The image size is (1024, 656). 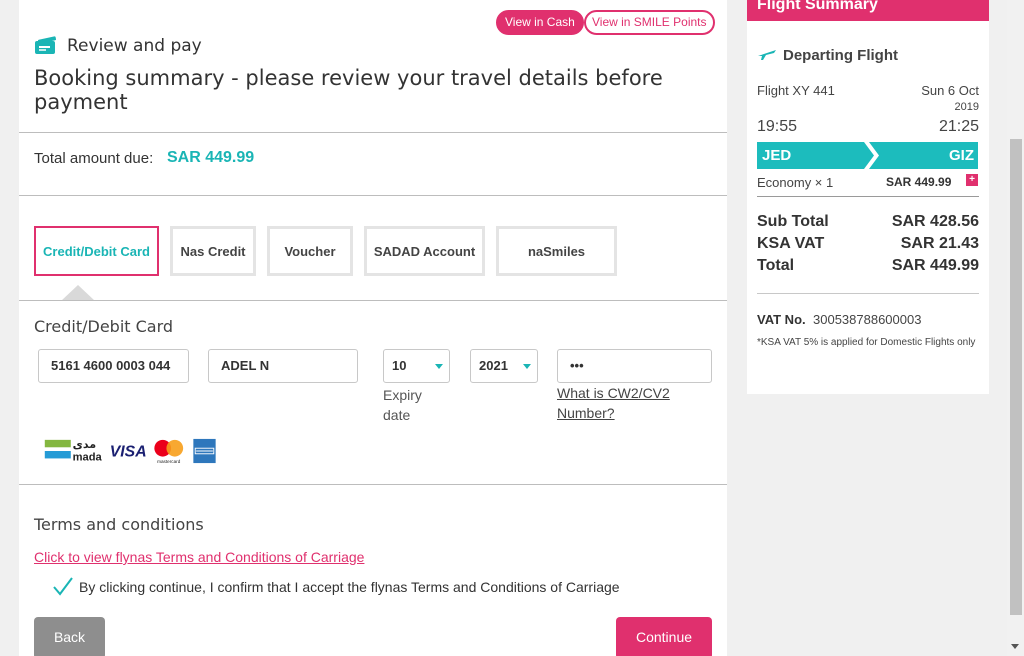 I want to click on expiry-date-label: Expiry date, so click(x=402, y=405).